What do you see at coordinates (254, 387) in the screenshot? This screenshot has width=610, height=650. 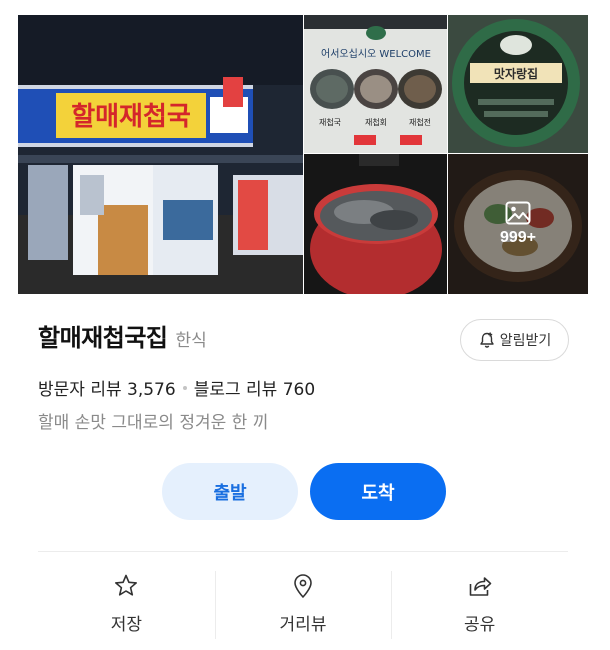 I see `blog-review-count: 블로그 리뷰 760` at bounding box center [254, 387].